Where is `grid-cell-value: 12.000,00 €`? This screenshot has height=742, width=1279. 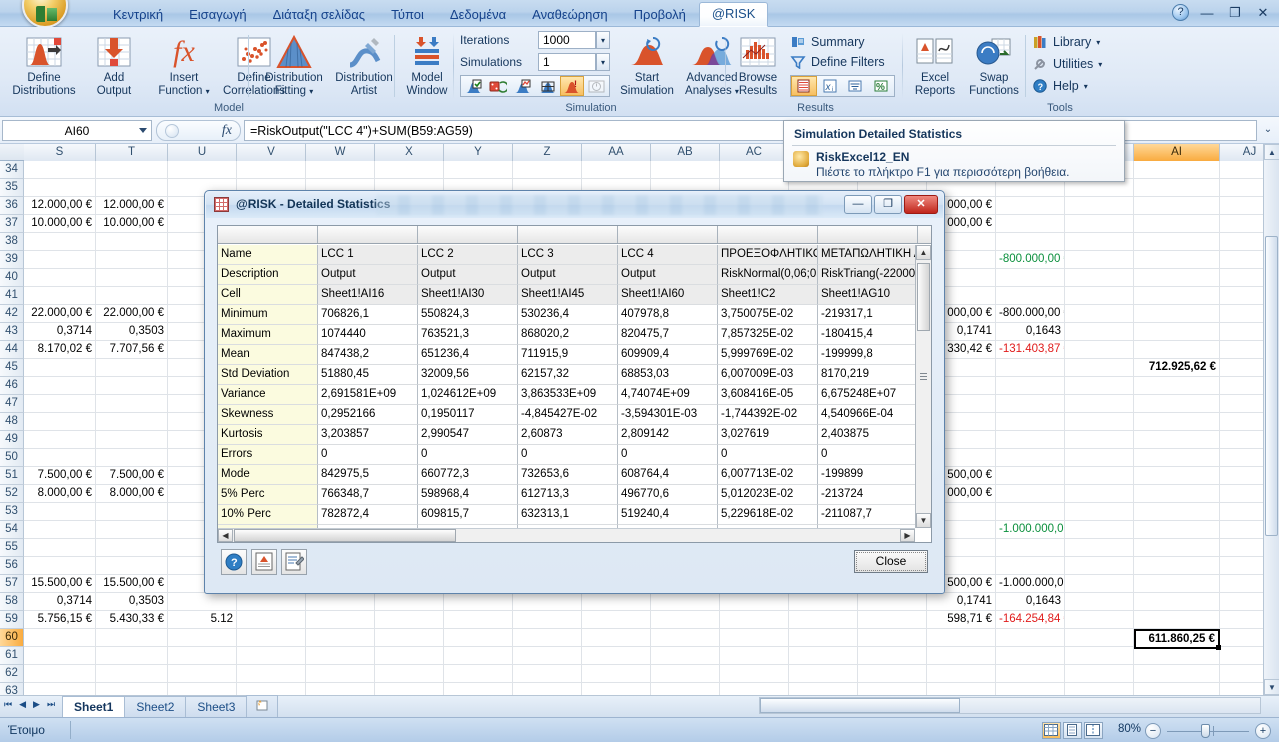 grid-cell-value: 12.000,00 € is located at coordinates (132, 206).